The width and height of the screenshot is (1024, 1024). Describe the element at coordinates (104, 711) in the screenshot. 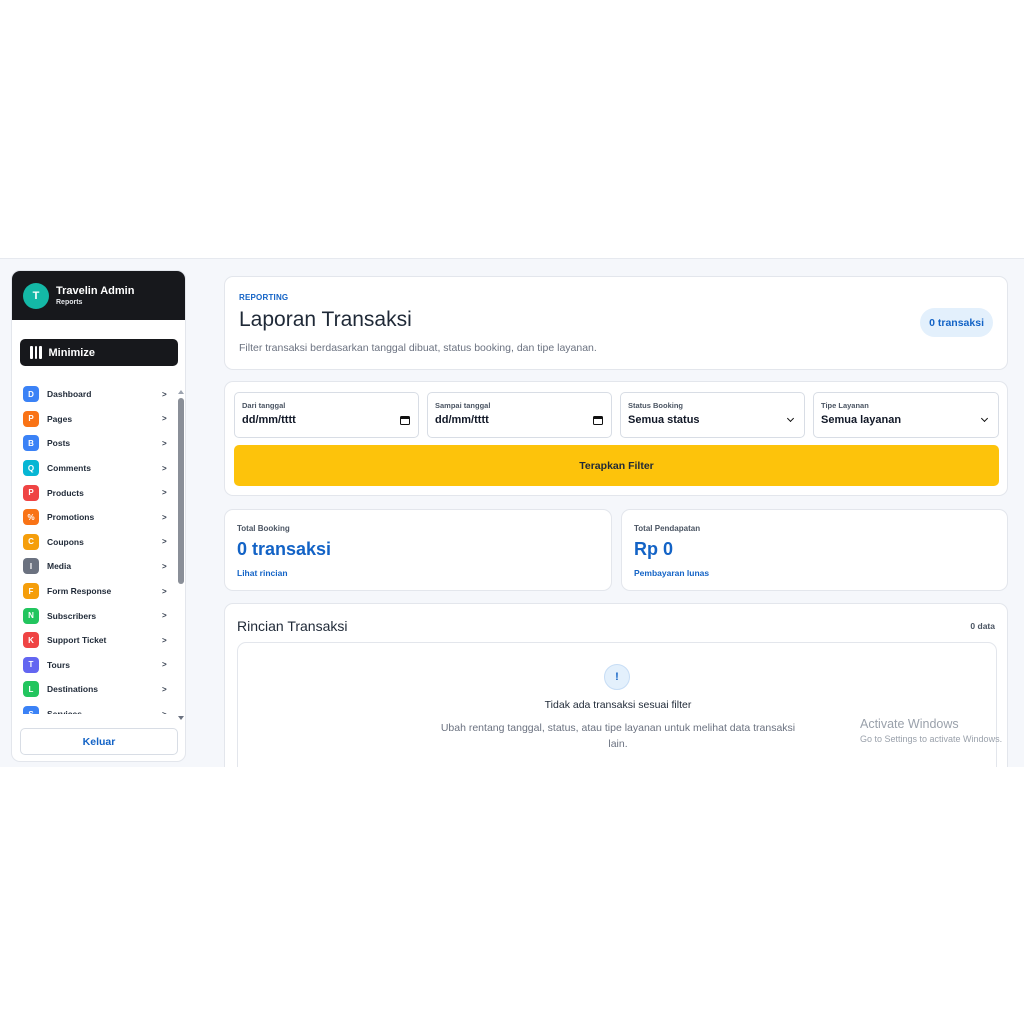

I see `sidebar-item-label: Services` at that location.